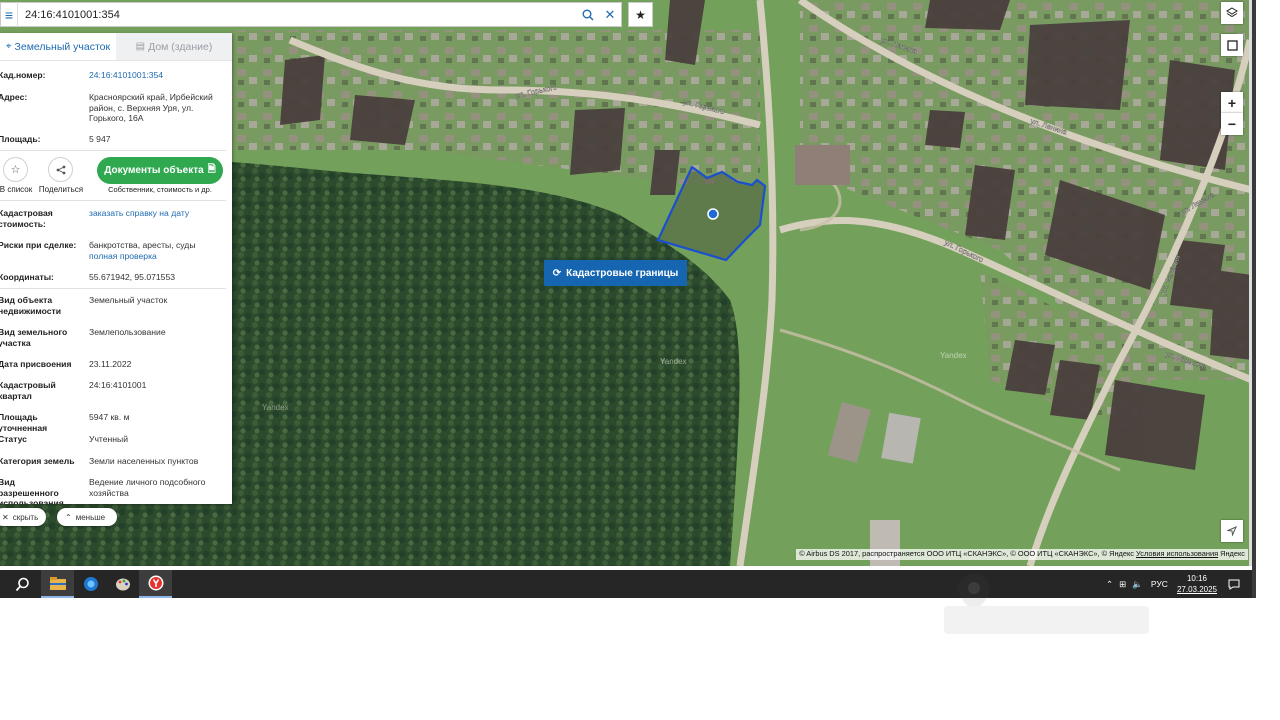  I want to click on notification-icon, so click(1234, 584).